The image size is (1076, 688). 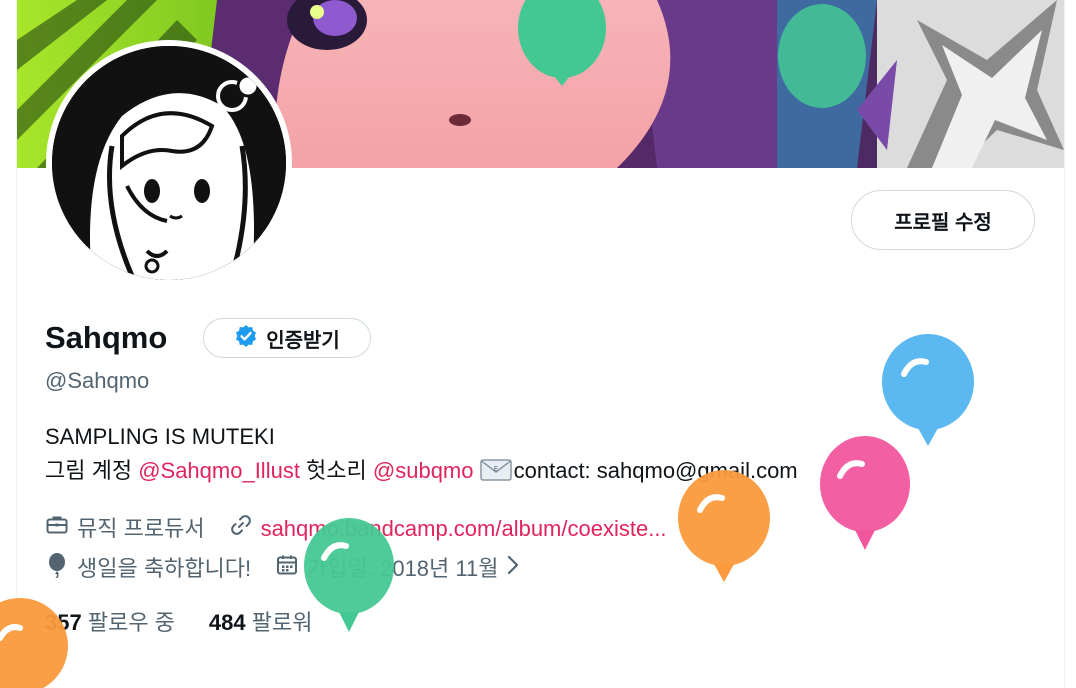 What do you see at coordinates (303, 340) in the screenshot?
I see `get-verified-label: 인증받기` at bounding box center [303, 340].